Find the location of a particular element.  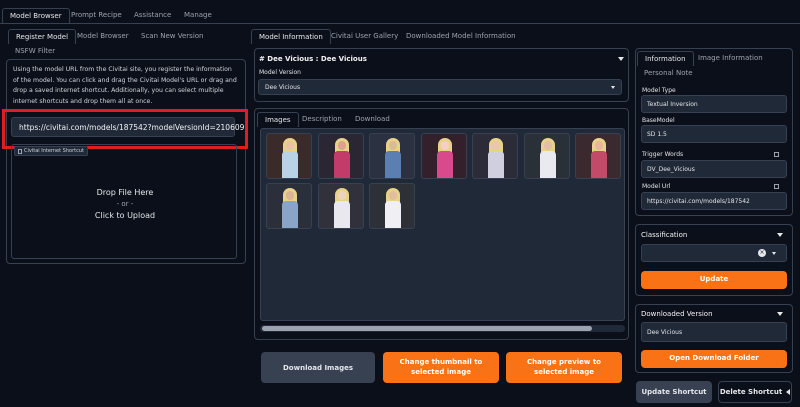

open-download-folder-button: Open Download Folder is located at coordinates (714, 359).